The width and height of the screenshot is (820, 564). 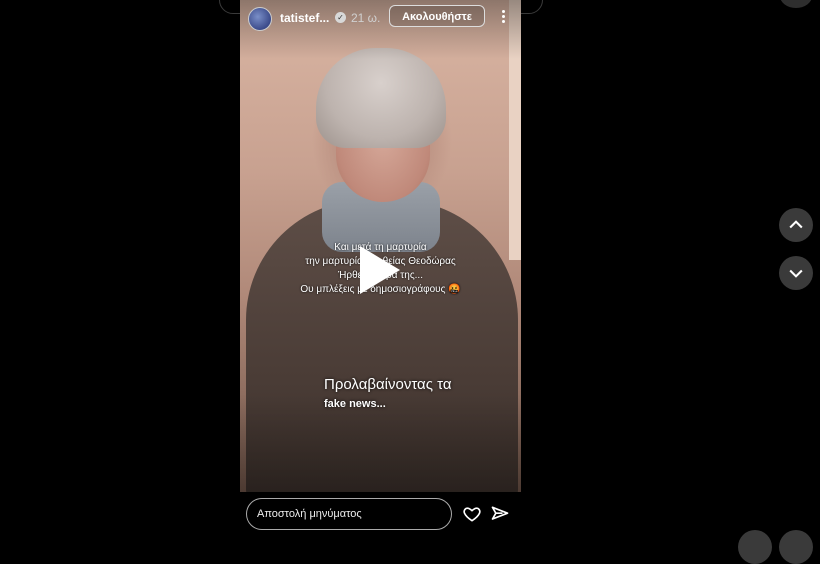 I want to click on chevron-down-icon, so click(x=796, y=273).